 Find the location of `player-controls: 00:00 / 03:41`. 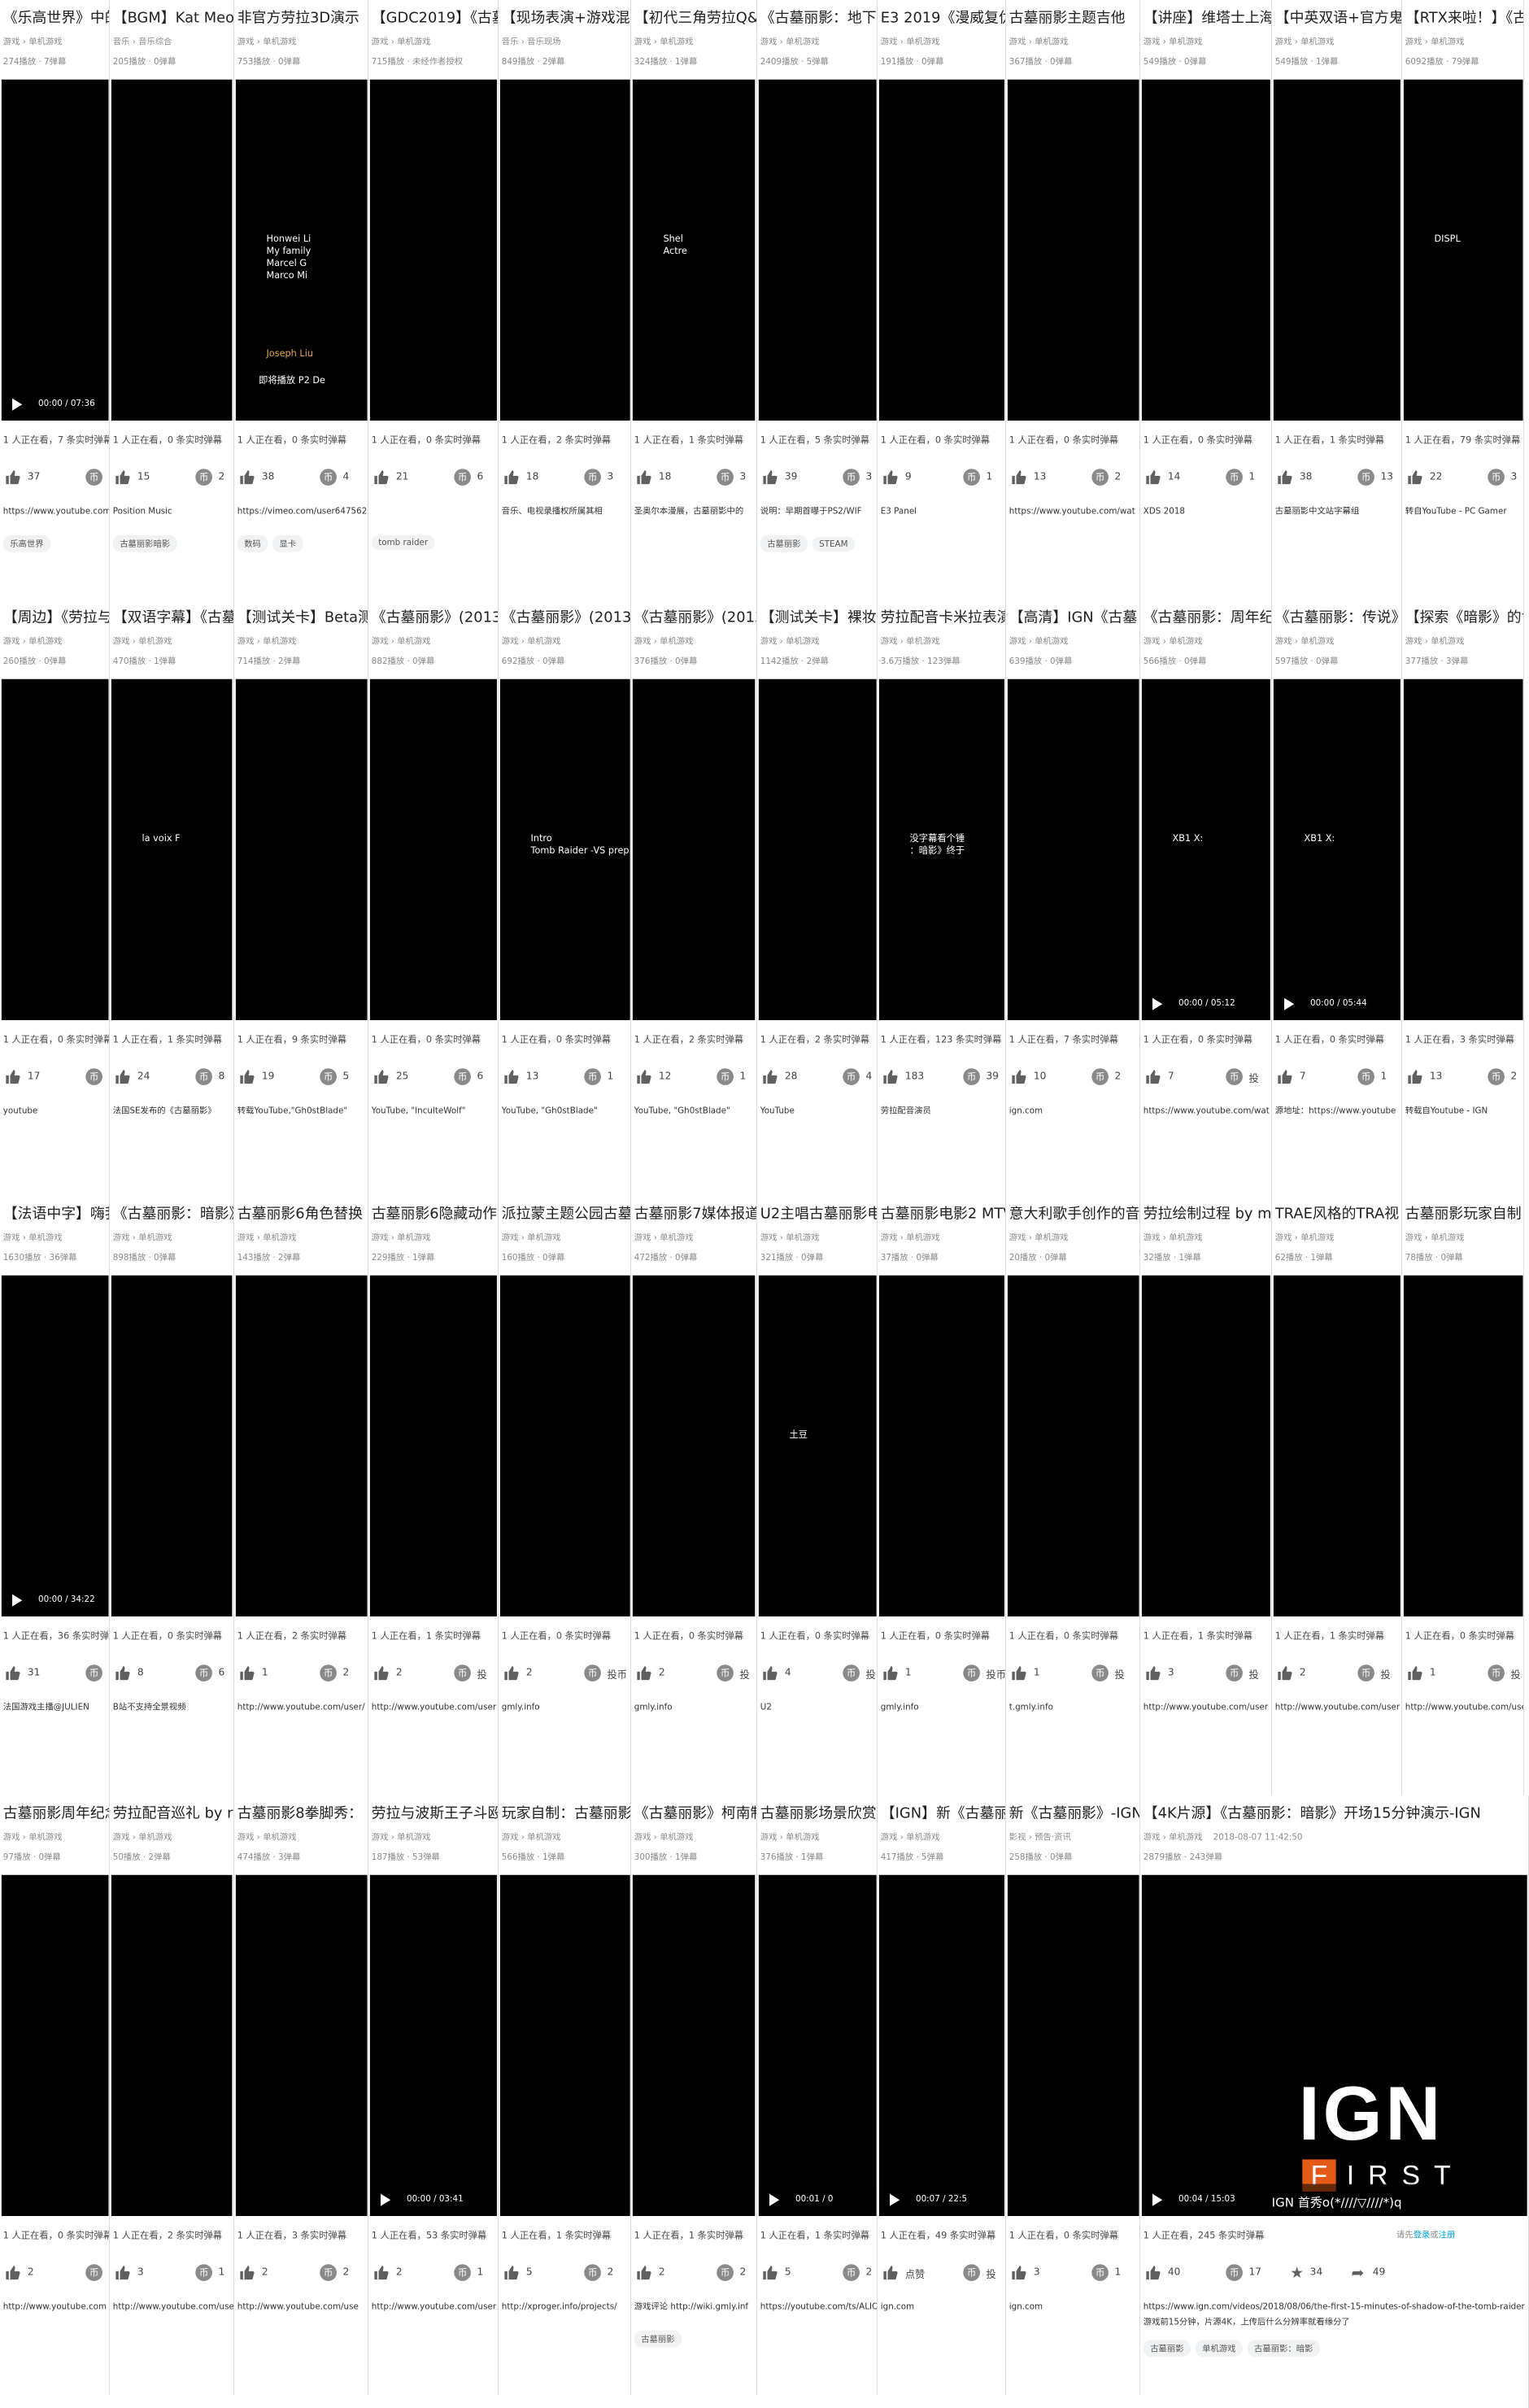

player-controls: 00:00 / 03:41 is located at coordinates (433, 2200).